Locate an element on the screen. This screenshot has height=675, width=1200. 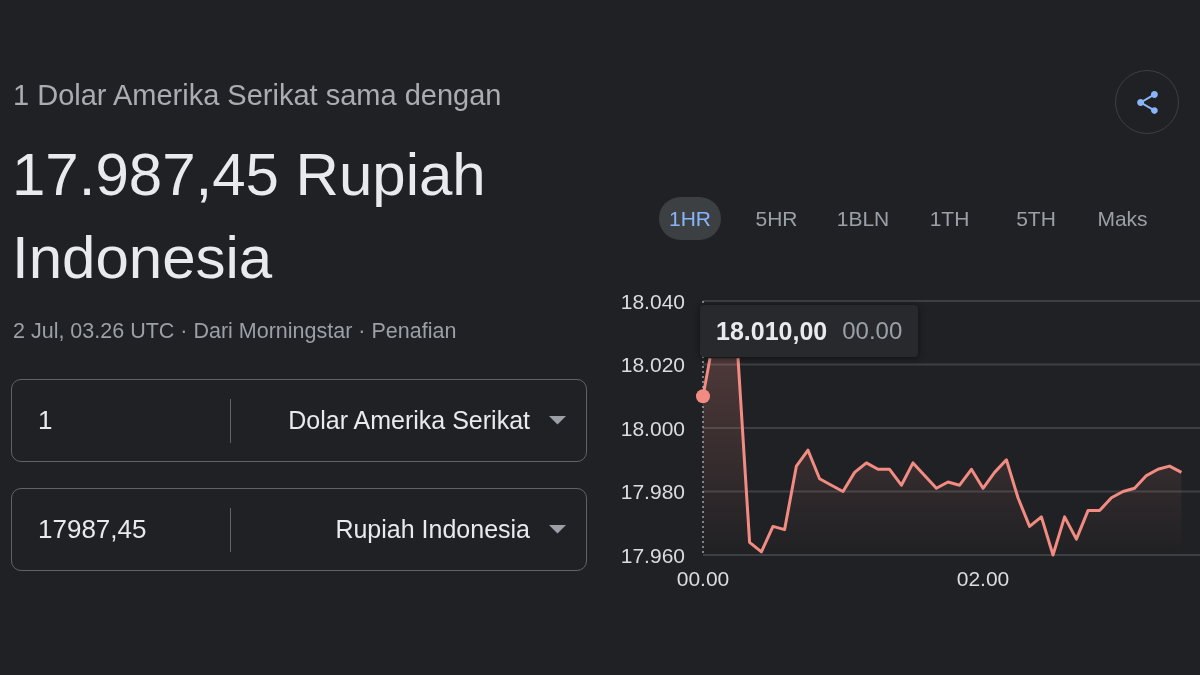
disclaimer-link: Penafian is located at coordinates (414, 331).